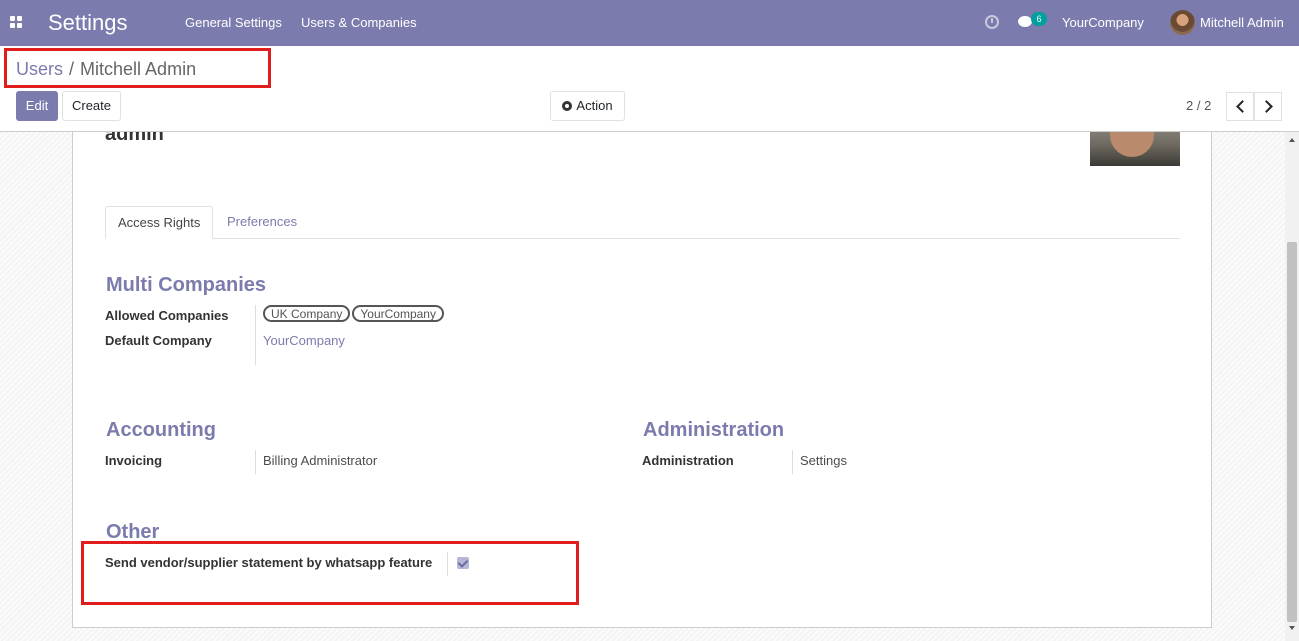  I want to click on pager-next-button, so click(1268, 106).